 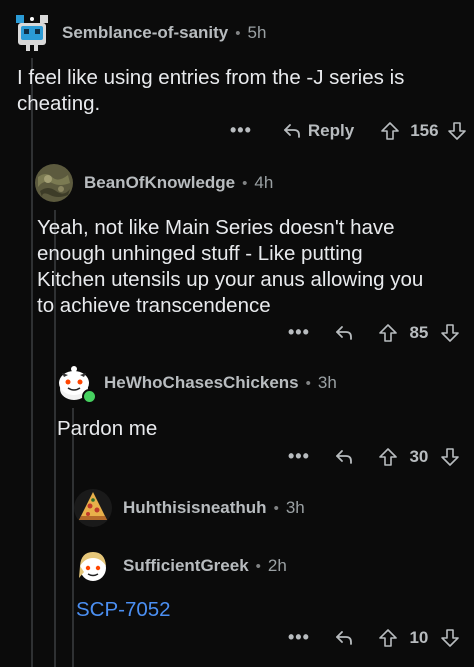 What do you see at coordinates (264, 182) in the screenshot?
I see `timestamp: 4h` at bounding box center [264, 182].